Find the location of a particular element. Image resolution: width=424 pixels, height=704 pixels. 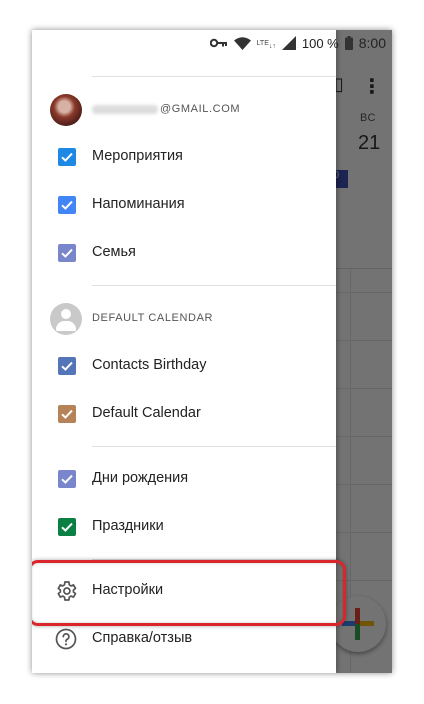

default-avatar-icon is located at coordinates (66, 319).